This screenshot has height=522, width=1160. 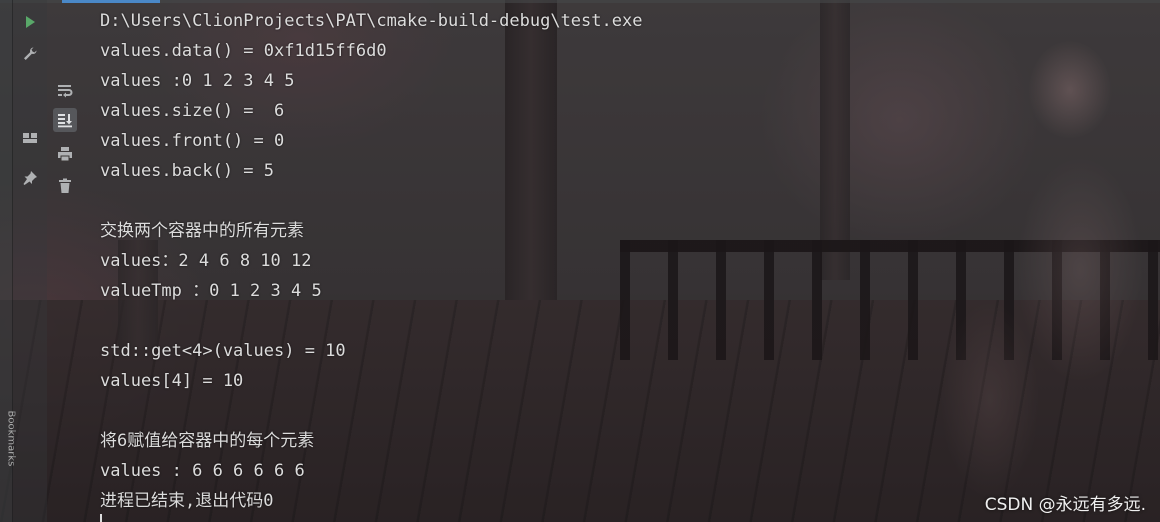 What do you see at coordinates (206, 261) in the screenshot?
I see `console-line: values：2 4 6 8 10 12` at bounding box center [206, 261].